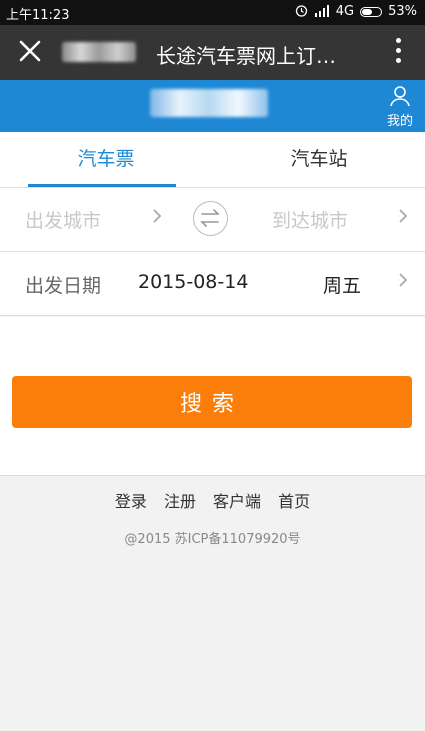 This screenshot has height=731, width=425. What do you see at coordinates (237, 501) in the screenshot?
I see `footer-link-client: 客户端` at bounding box center [237, 501].